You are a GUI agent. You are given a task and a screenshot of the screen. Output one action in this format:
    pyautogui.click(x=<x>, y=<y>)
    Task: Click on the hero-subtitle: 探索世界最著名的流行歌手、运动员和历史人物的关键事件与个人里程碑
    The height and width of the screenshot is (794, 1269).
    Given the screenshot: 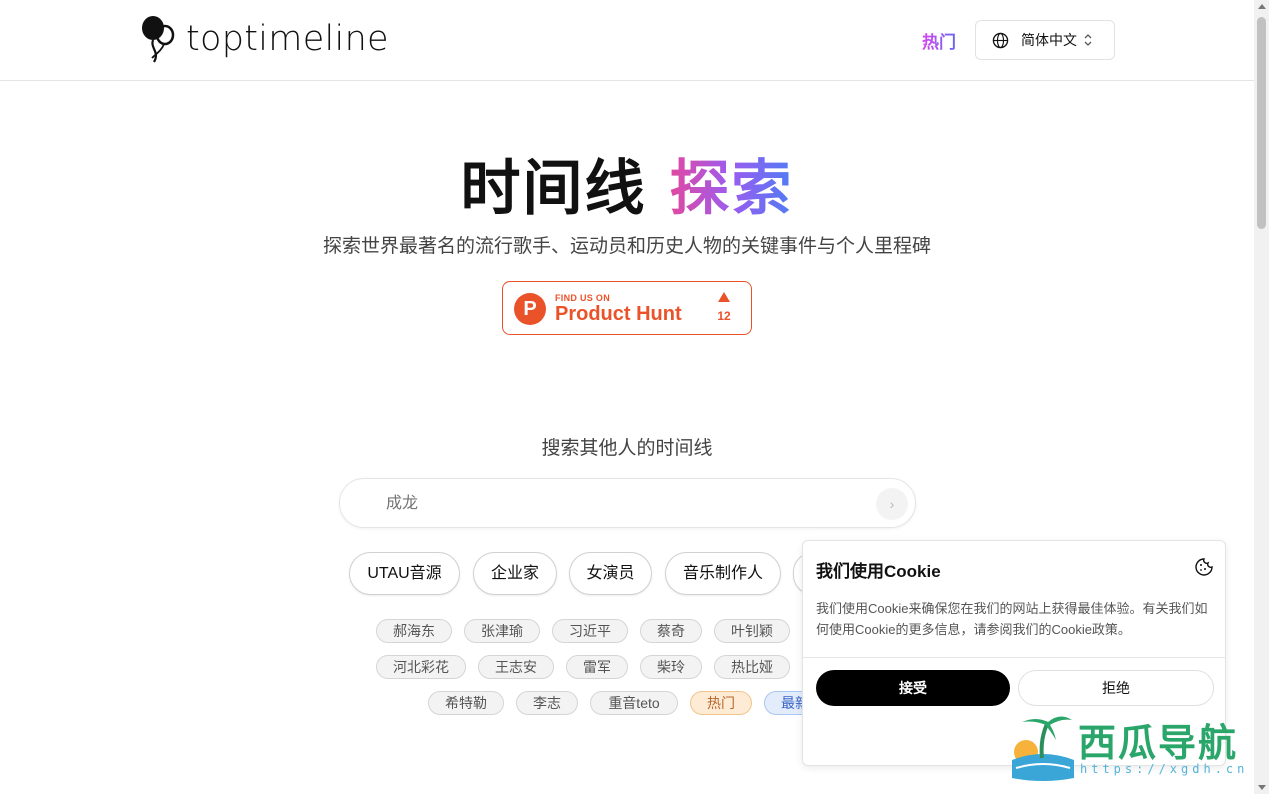 What is the action you would take?
    pyautogui.click(x=626, y=246)
    